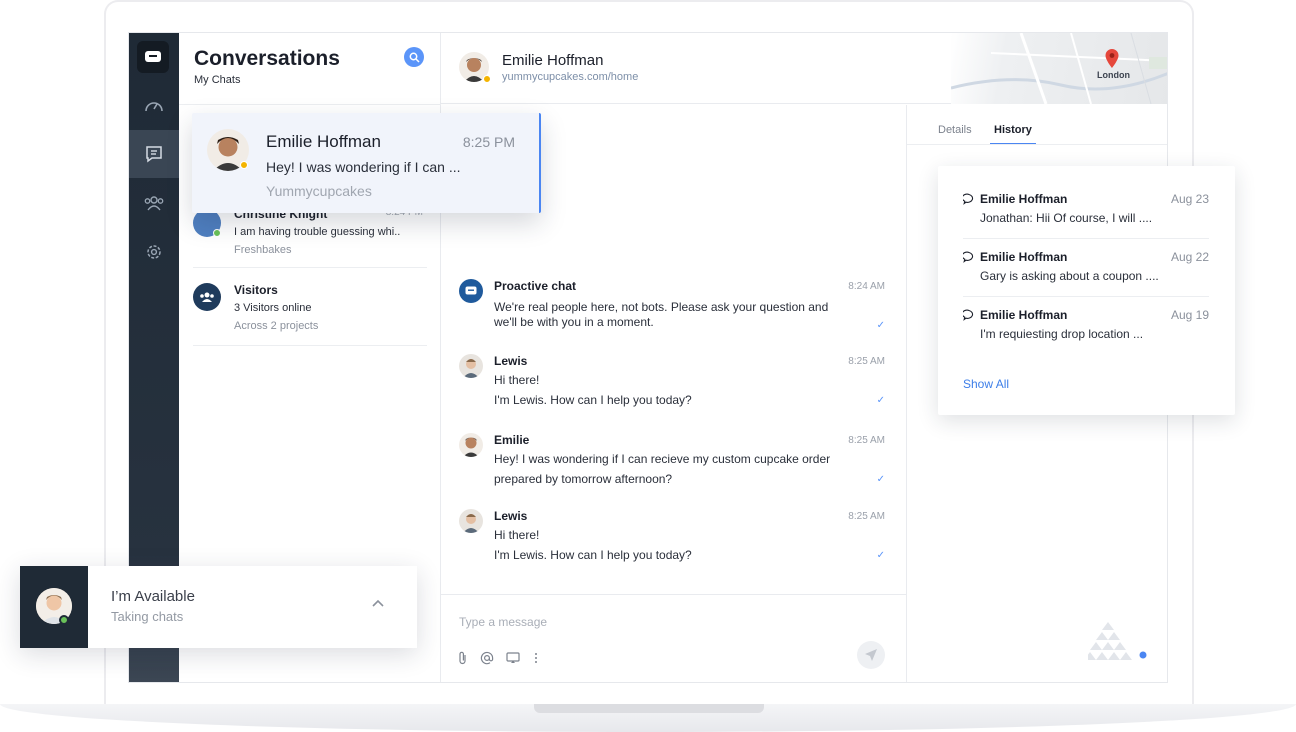  Describe the element at coordinates (513, 658) in the screenshot. I see `screen-share-icon` at that location.